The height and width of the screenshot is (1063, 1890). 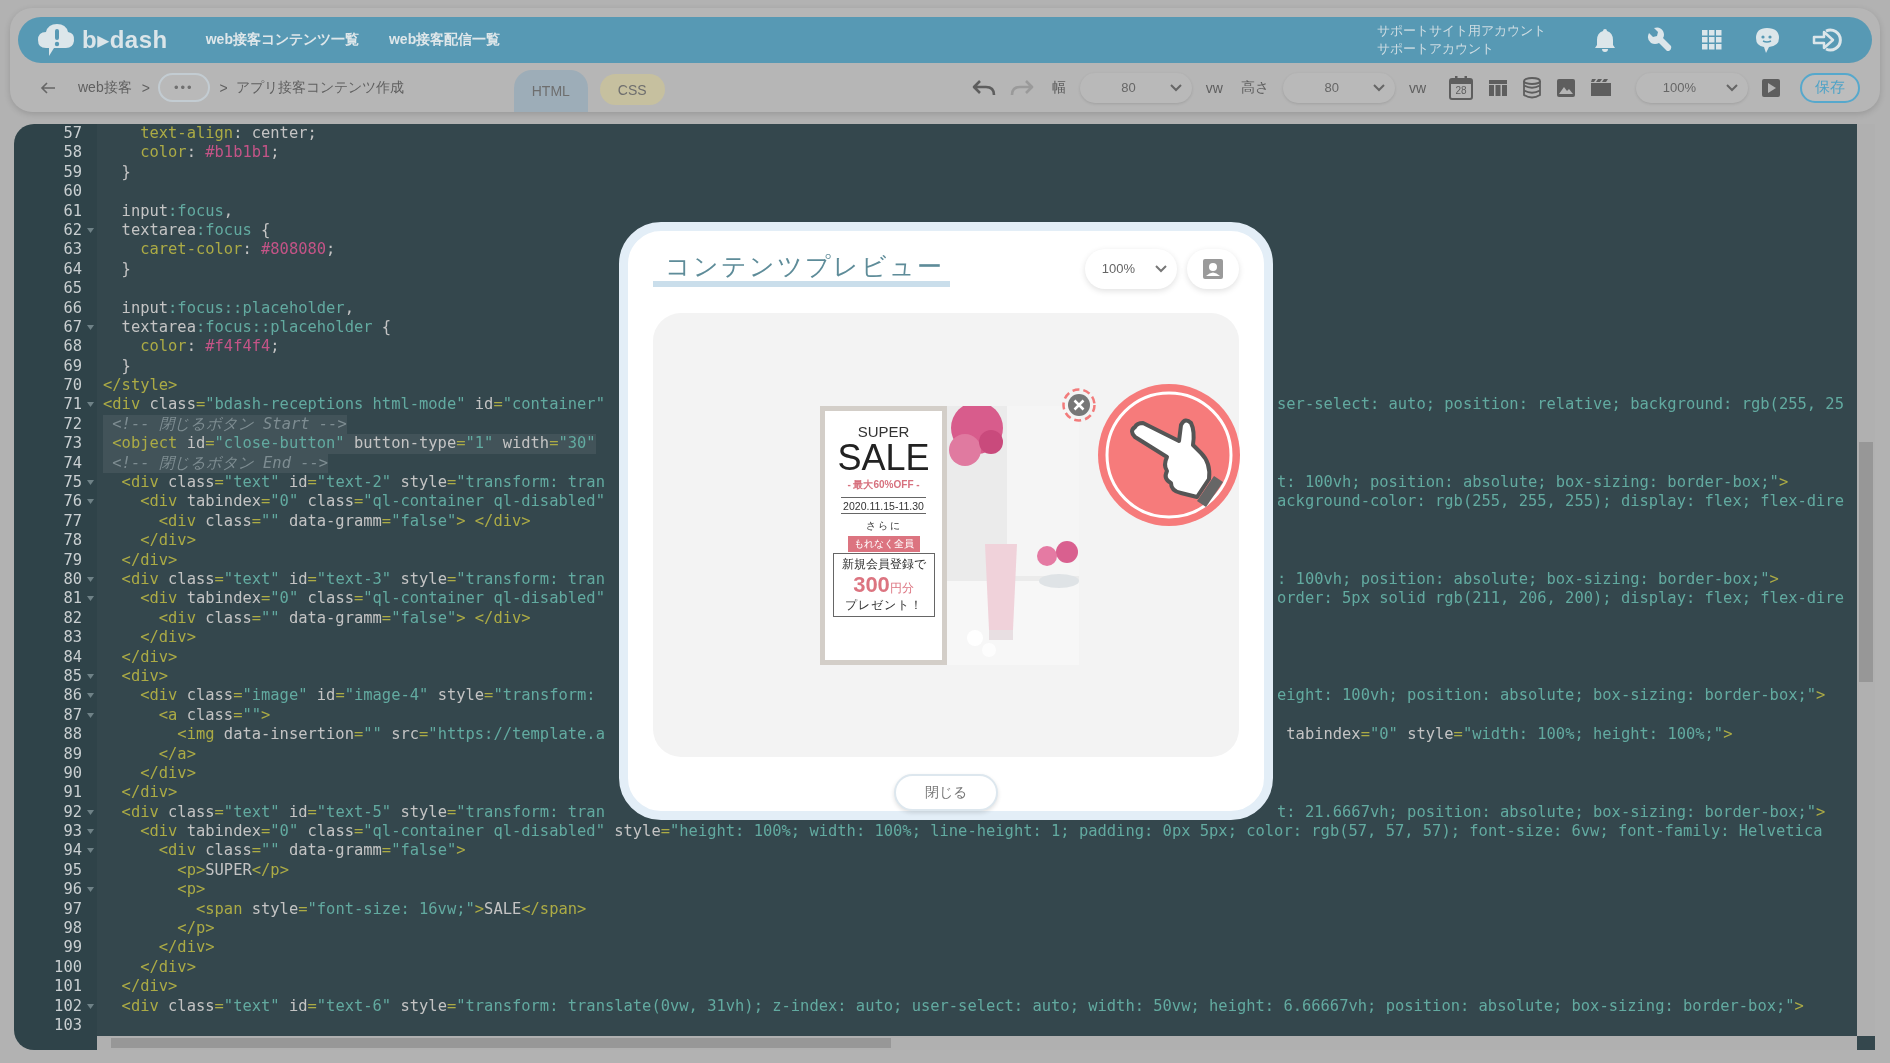 What do you see at coordinates (1712, 40) in the screenshot?
I see `grid-icon` at bounding box center [1712, 40].